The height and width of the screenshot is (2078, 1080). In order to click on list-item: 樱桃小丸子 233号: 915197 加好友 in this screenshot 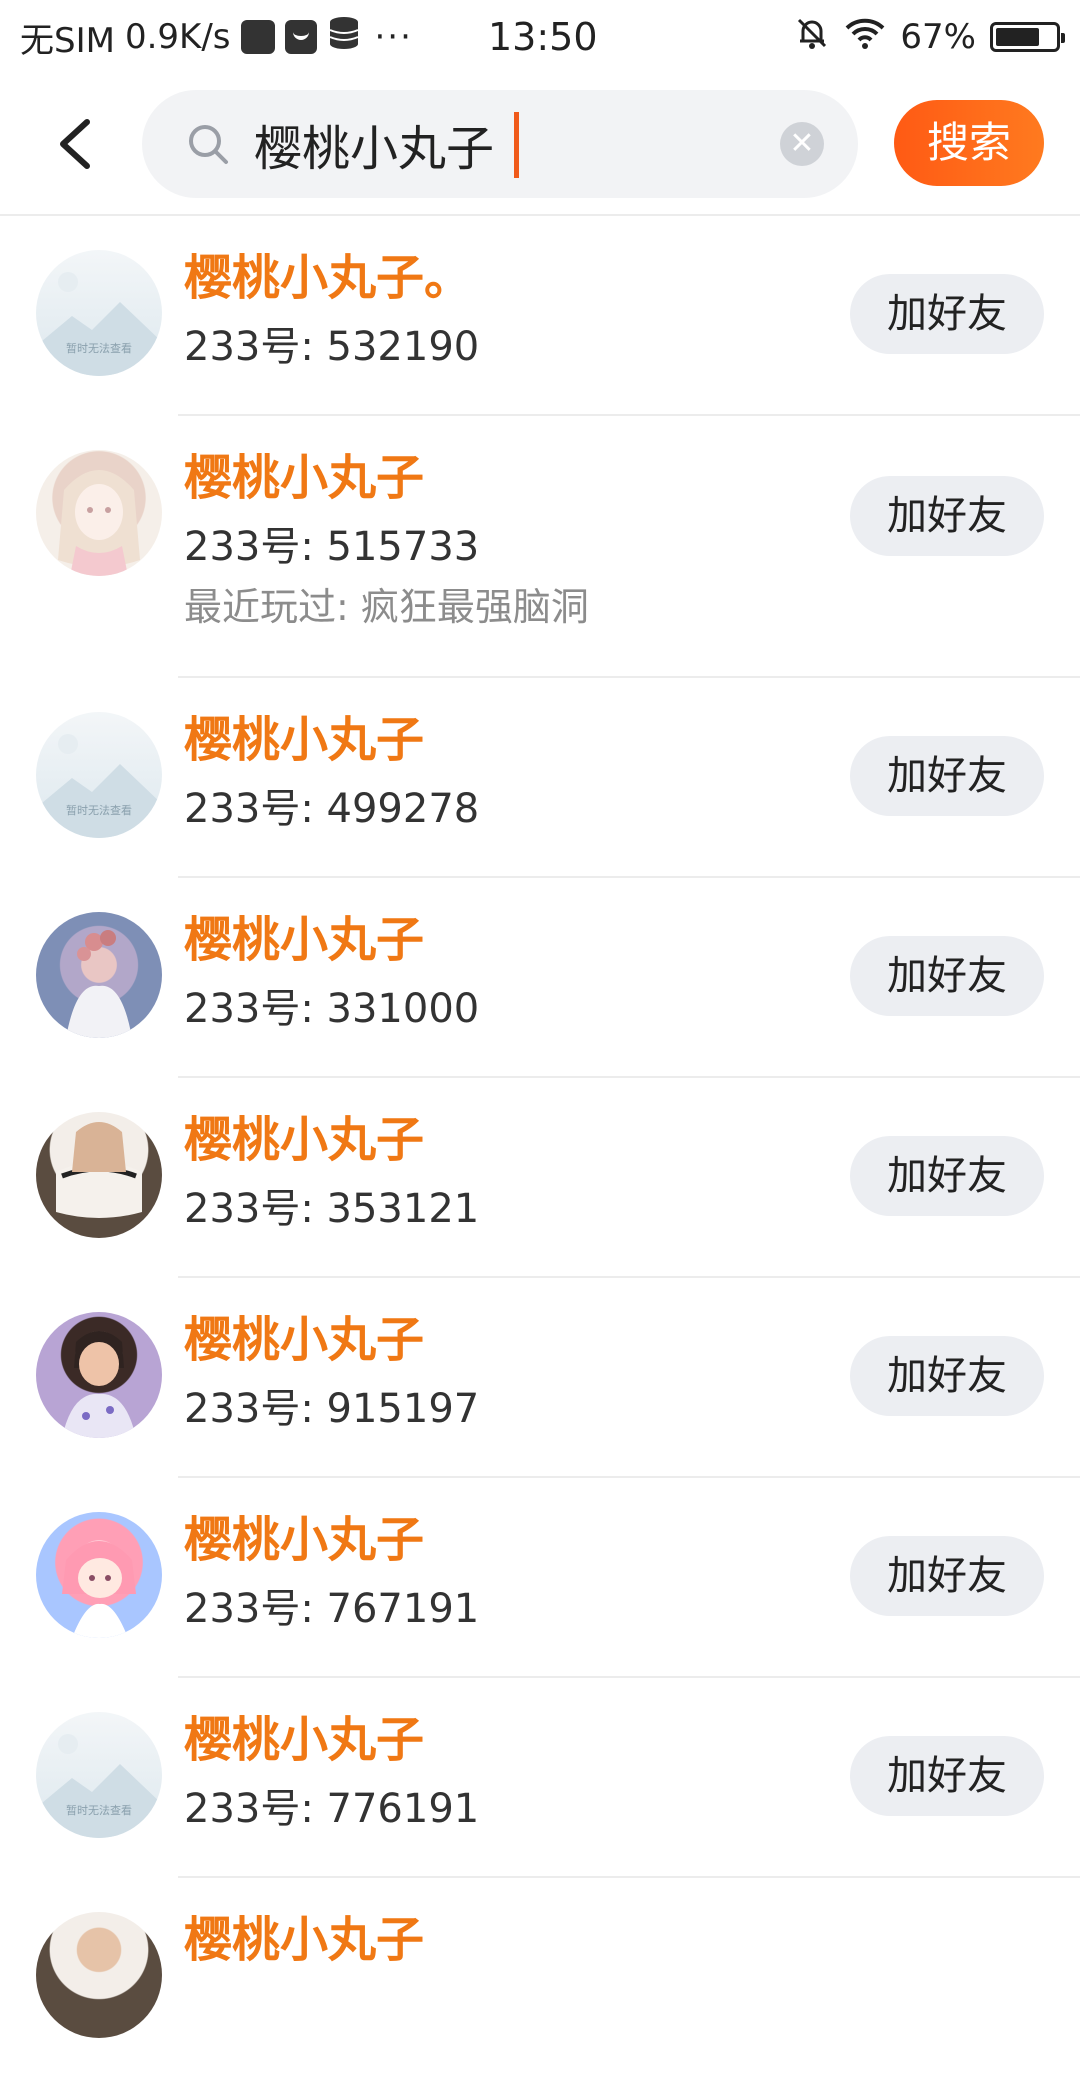, I will do `click(540, 1378)`.